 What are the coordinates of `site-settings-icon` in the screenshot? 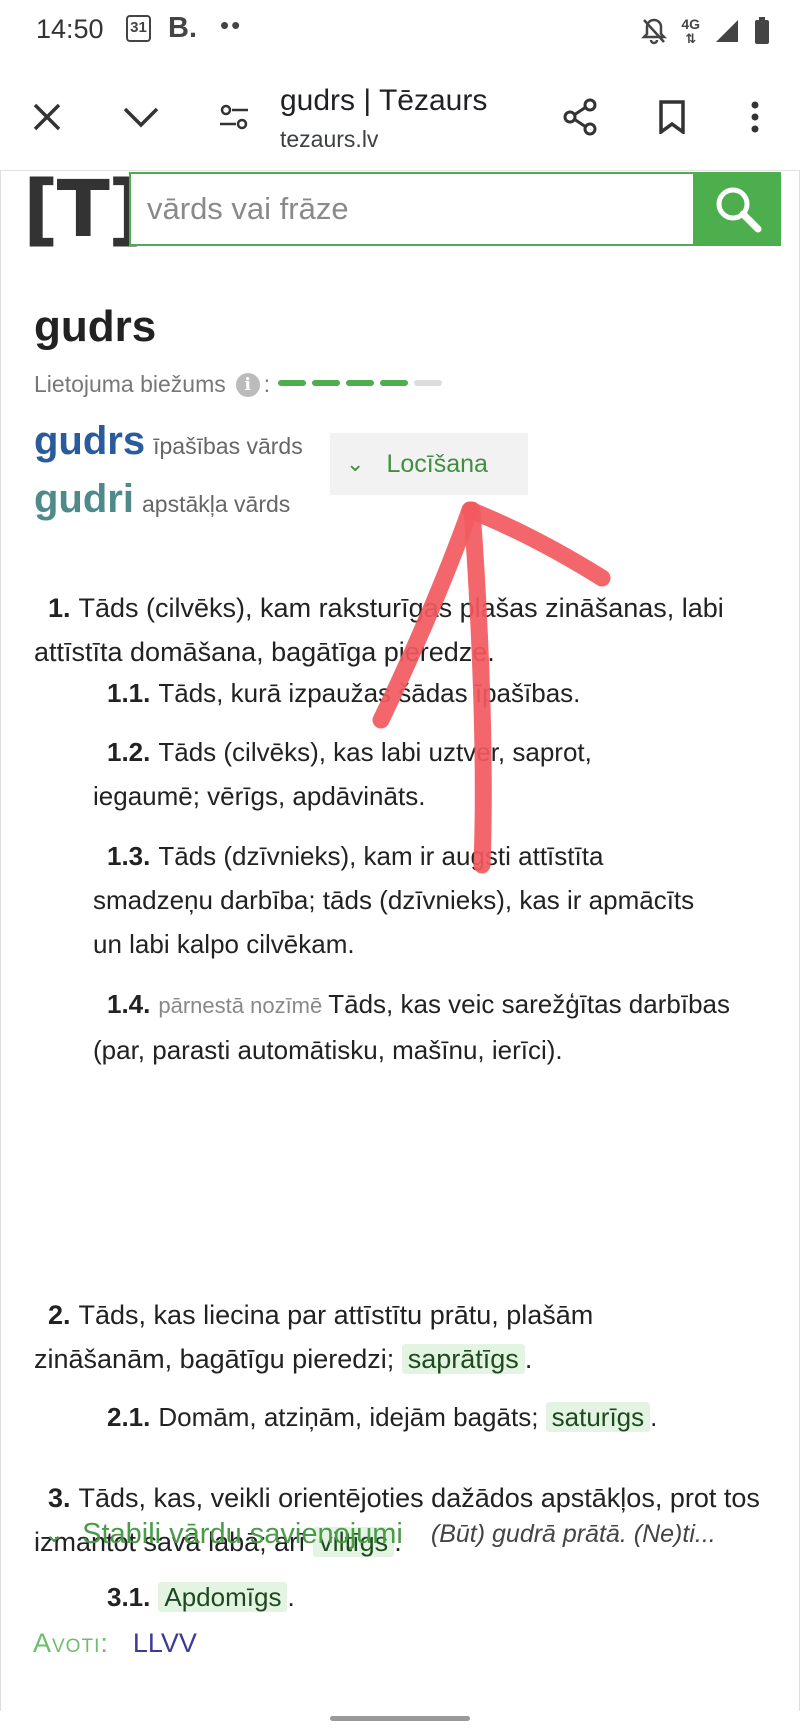 It's located at (234, 117).